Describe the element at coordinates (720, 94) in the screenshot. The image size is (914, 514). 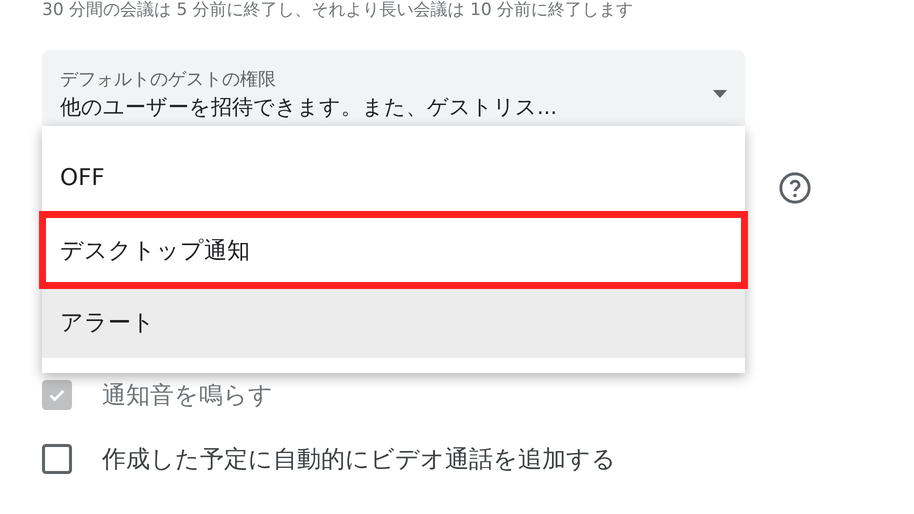
I see `caret-icon` at that location.